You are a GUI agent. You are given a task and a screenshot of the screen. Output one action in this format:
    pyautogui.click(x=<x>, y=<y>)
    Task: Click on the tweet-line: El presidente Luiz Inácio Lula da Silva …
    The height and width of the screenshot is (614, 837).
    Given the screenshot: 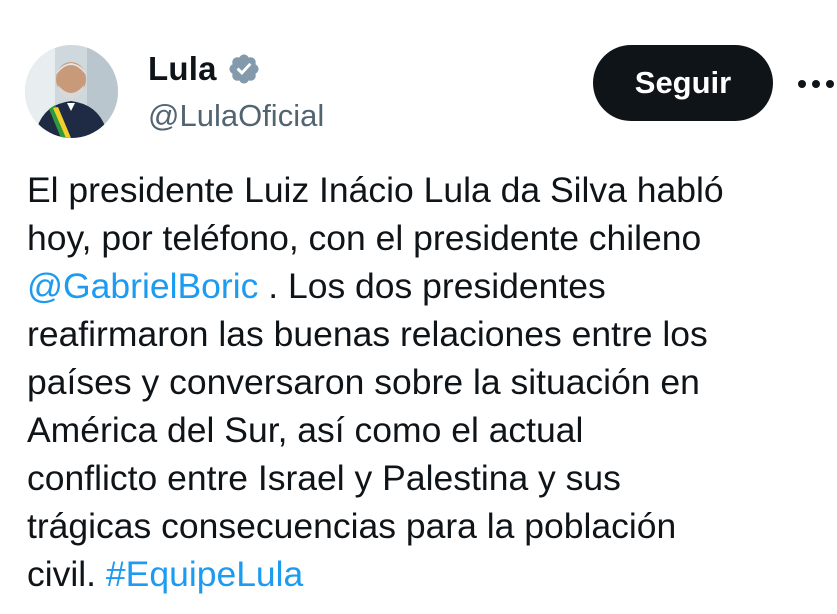 What is the action you would take?
    pyautogui.click(x=375, y=190)
    